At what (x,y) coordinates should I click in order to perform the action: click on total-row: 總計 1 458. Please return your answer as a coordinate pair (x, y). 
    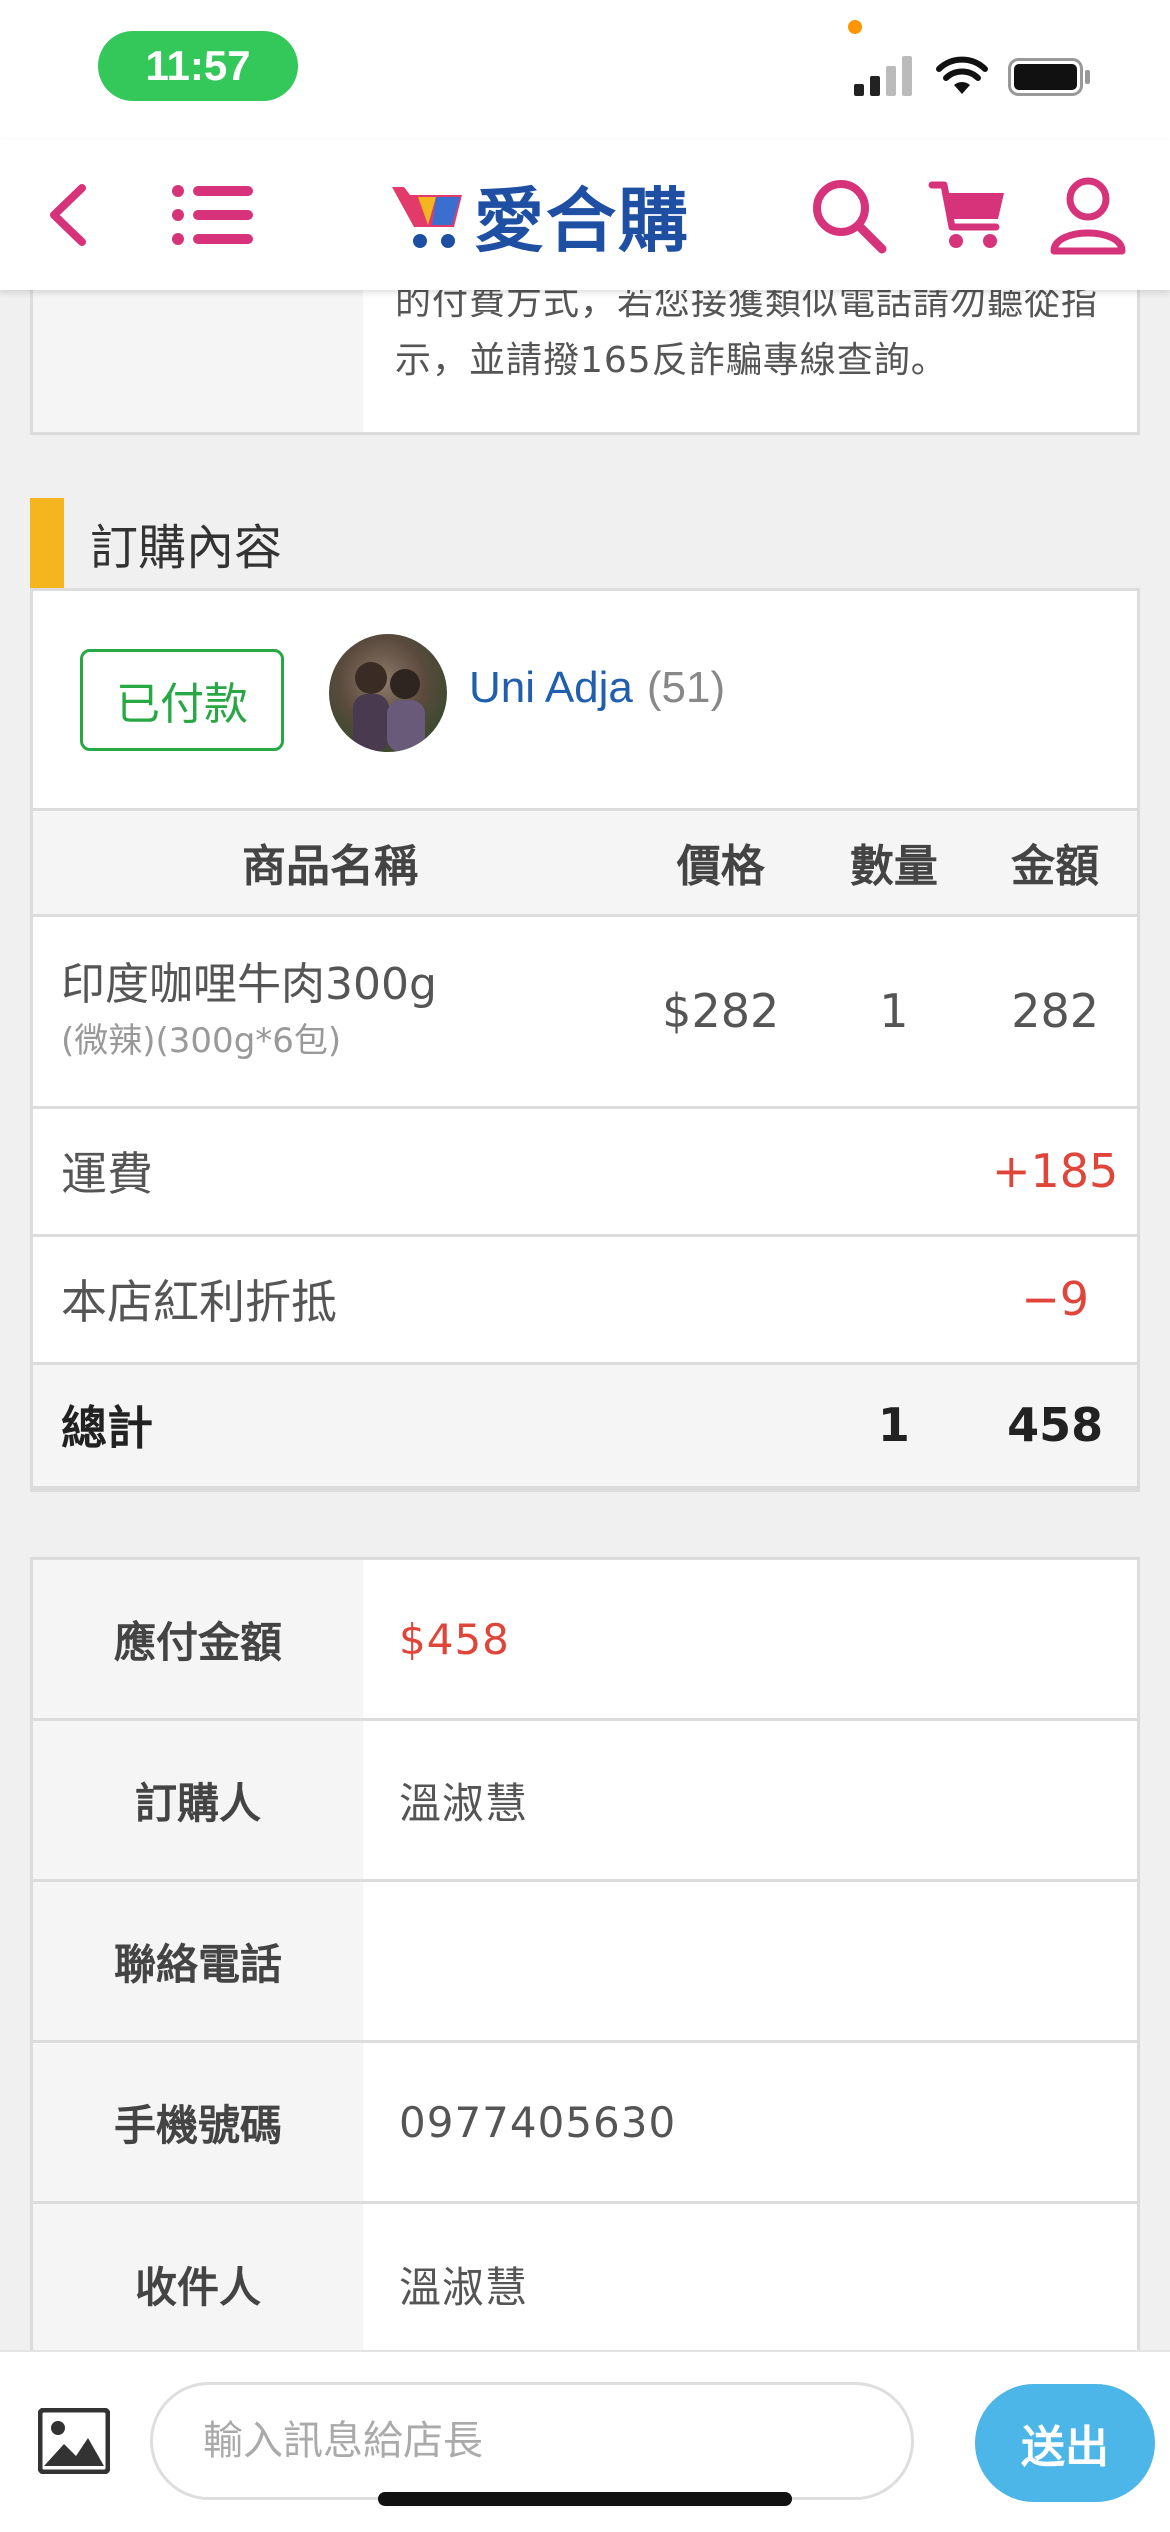
    Looking at the image, I should click on (585, 1426).